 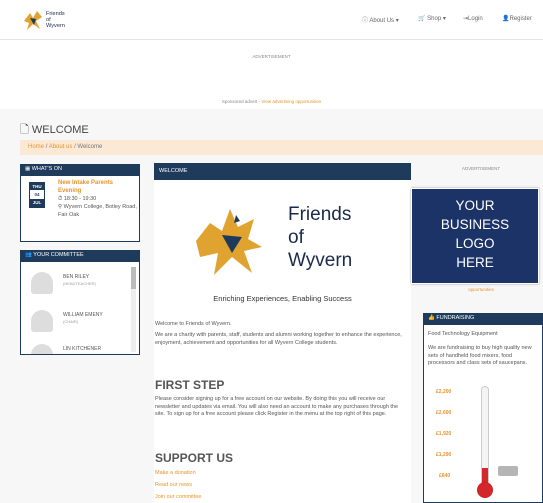 What do you see at coordinates (79, 283) in the screenshot?
I see `member-role: (HEADTEACHER)` at bounding box center [79, 283].